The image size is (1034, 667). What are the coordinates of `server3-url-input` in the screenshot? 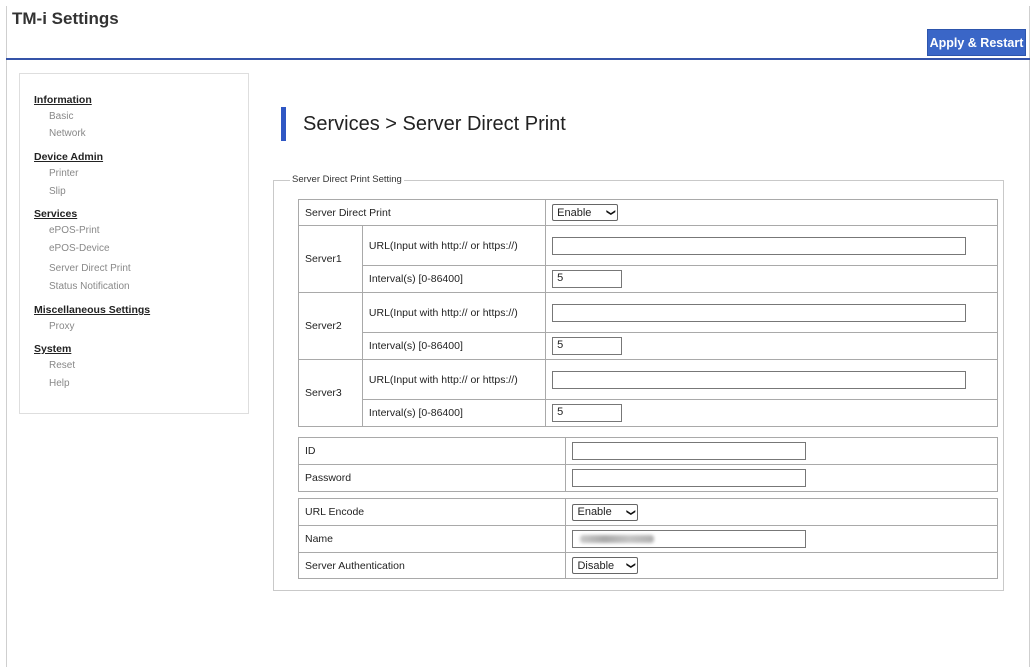 It's located at (759, 379).